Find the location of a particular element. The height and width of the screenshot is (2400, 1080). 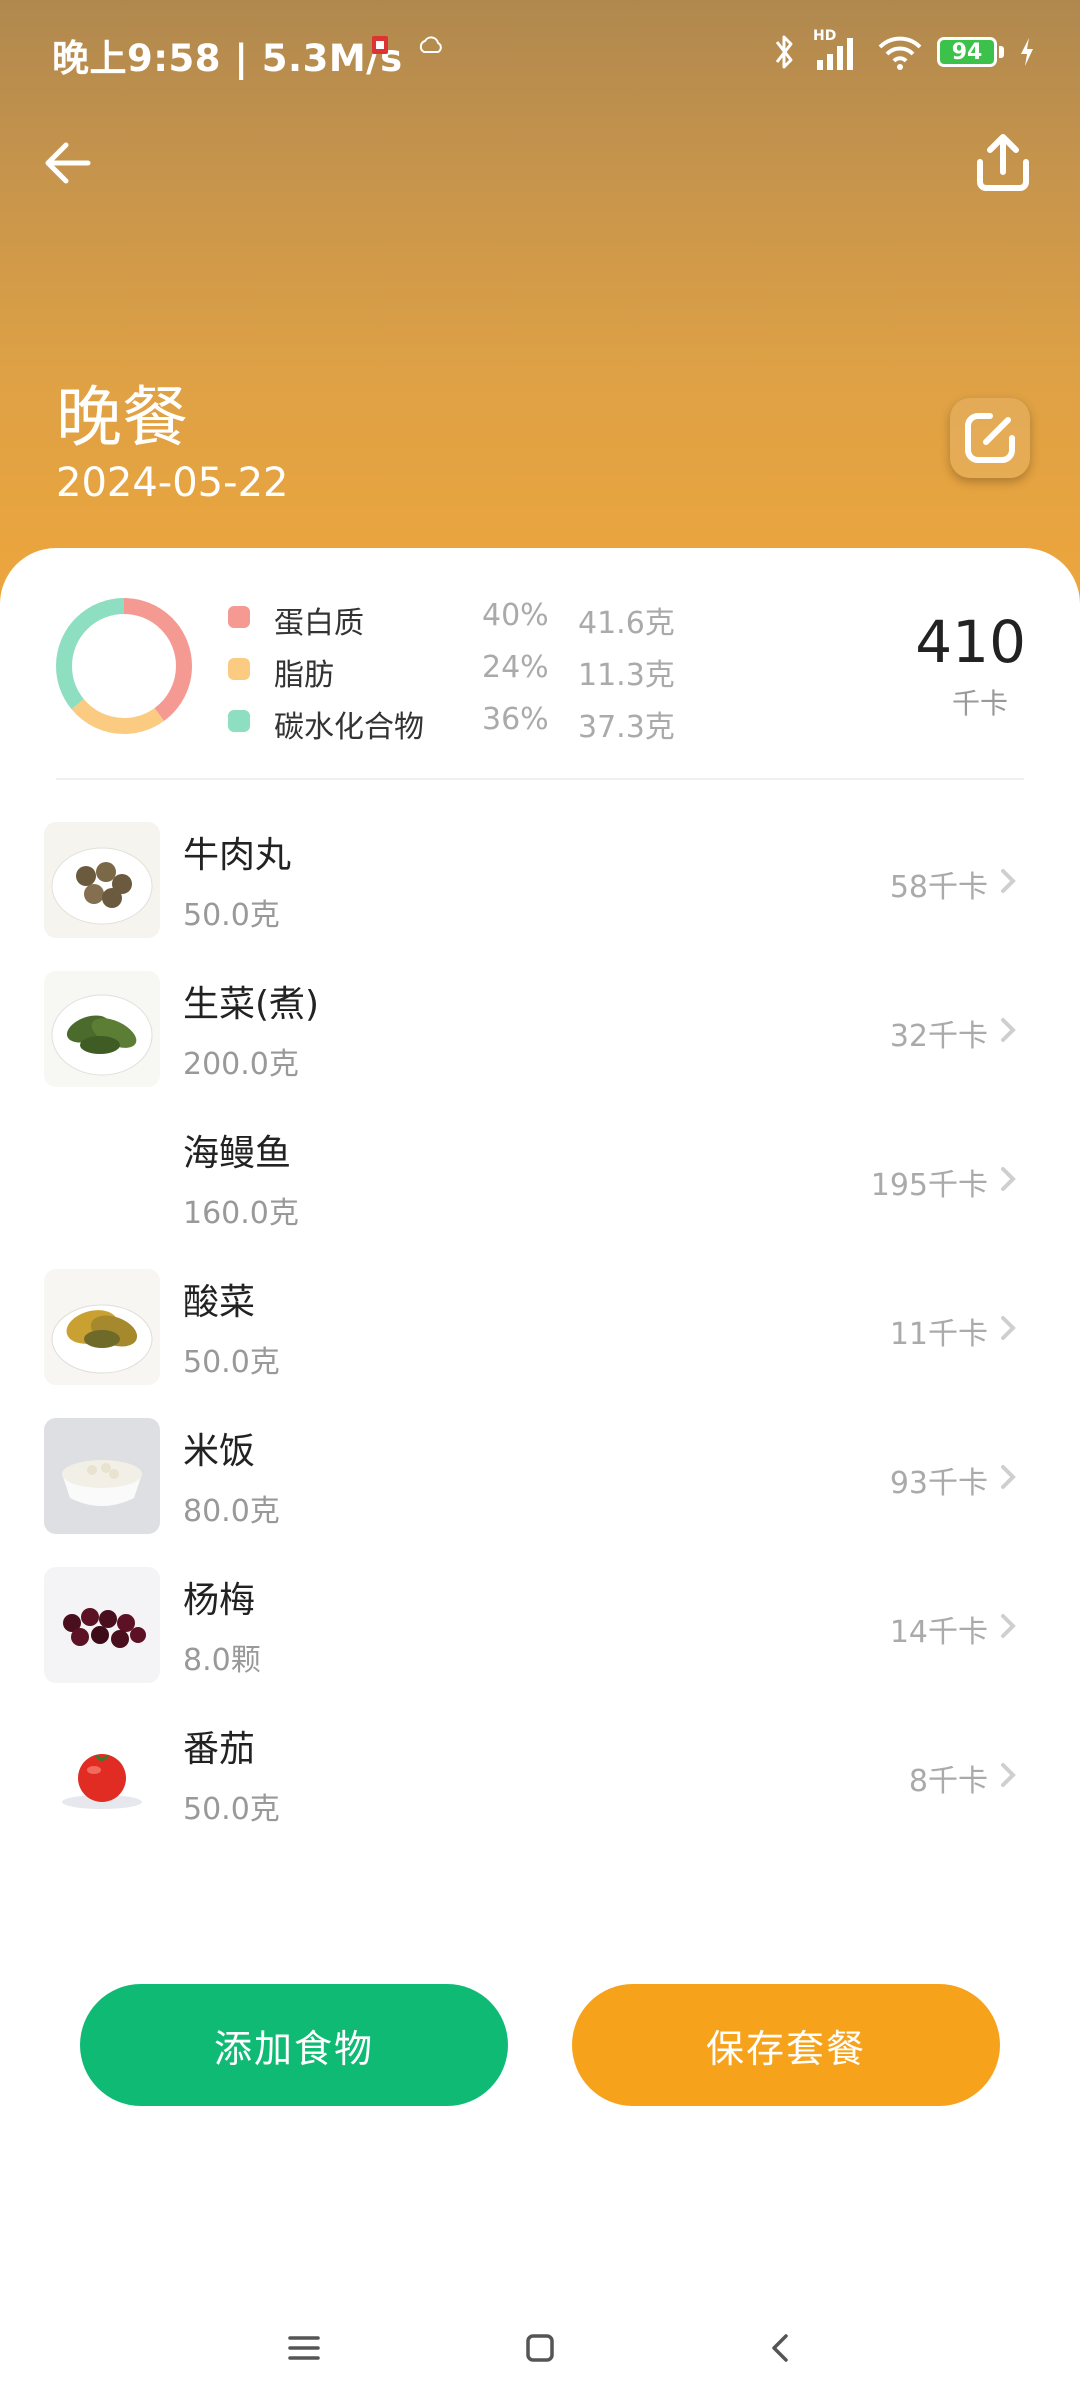

divider is located at coordinates (540, 779).